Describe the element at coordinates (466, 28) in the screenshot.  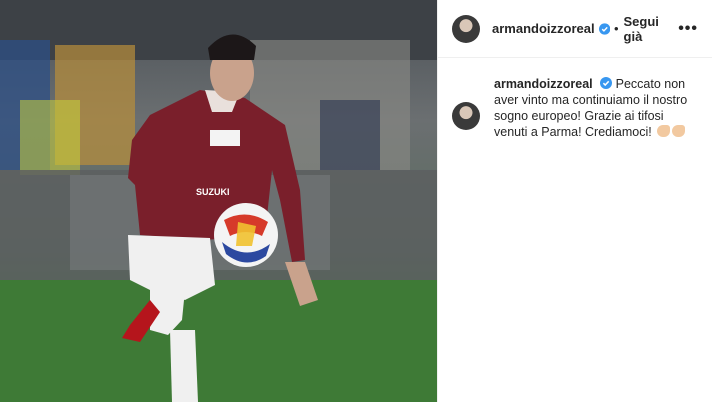
I see `avatar` at that location.